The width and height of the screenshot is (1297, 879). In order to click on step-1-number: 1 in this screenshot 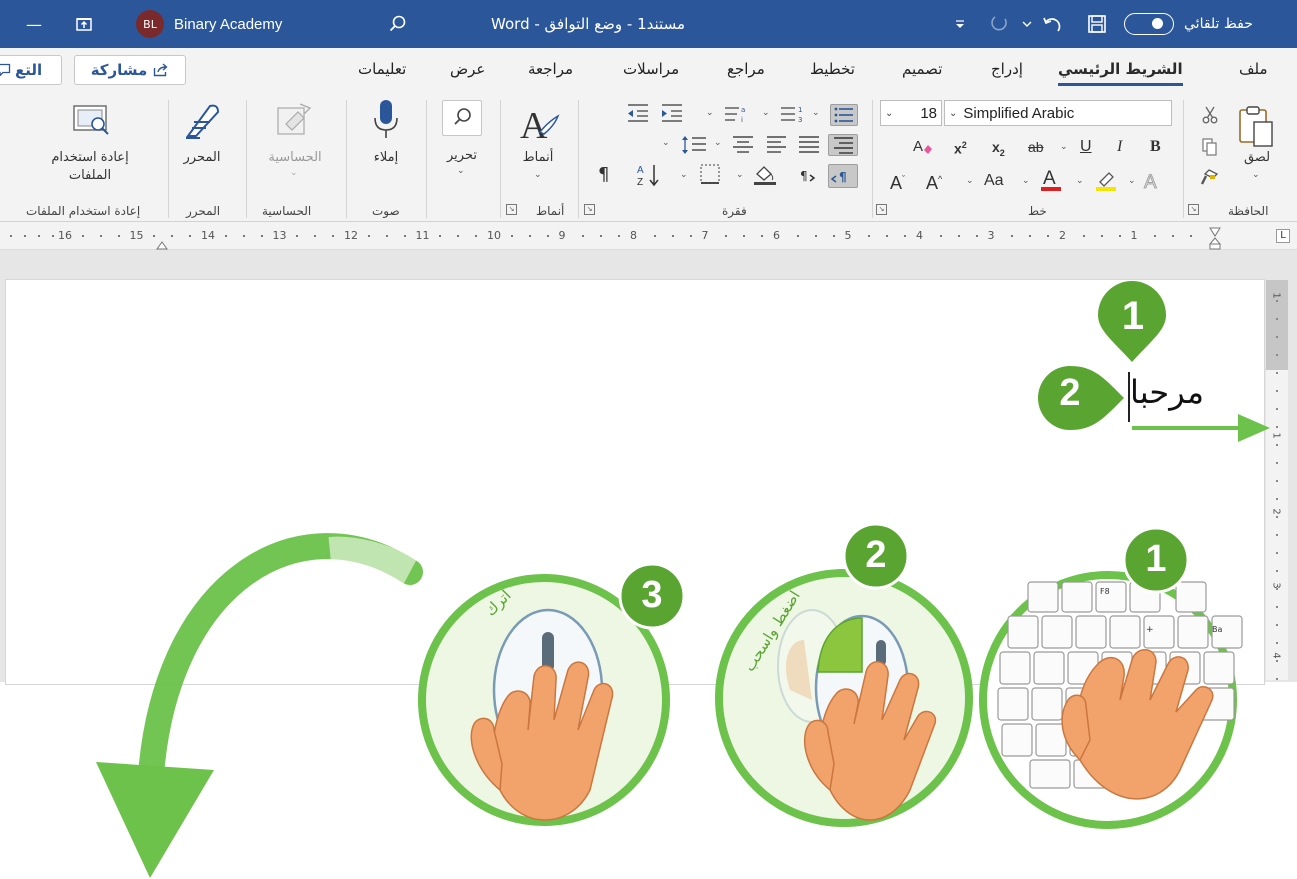, I will do `click(1156, 559)`.